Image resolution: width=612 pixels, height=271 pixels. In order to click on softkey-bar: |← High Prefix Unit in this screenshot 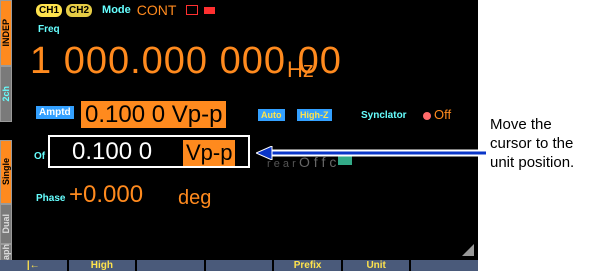, I will do `click(239, 265)`.